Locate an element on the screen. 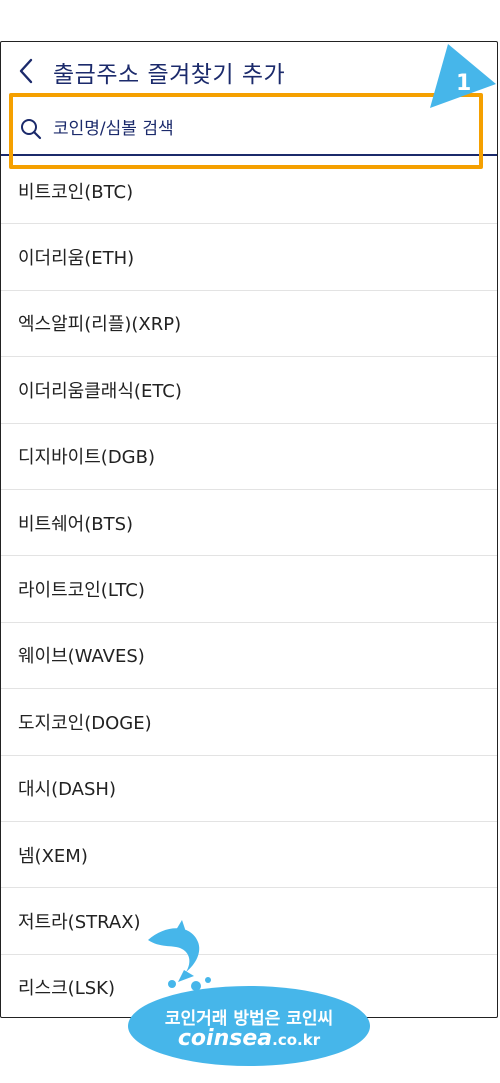 The height and width of the screenshot is (1083, 500). coin-name: 넴(XEM) is located at coordinates (53, 856).